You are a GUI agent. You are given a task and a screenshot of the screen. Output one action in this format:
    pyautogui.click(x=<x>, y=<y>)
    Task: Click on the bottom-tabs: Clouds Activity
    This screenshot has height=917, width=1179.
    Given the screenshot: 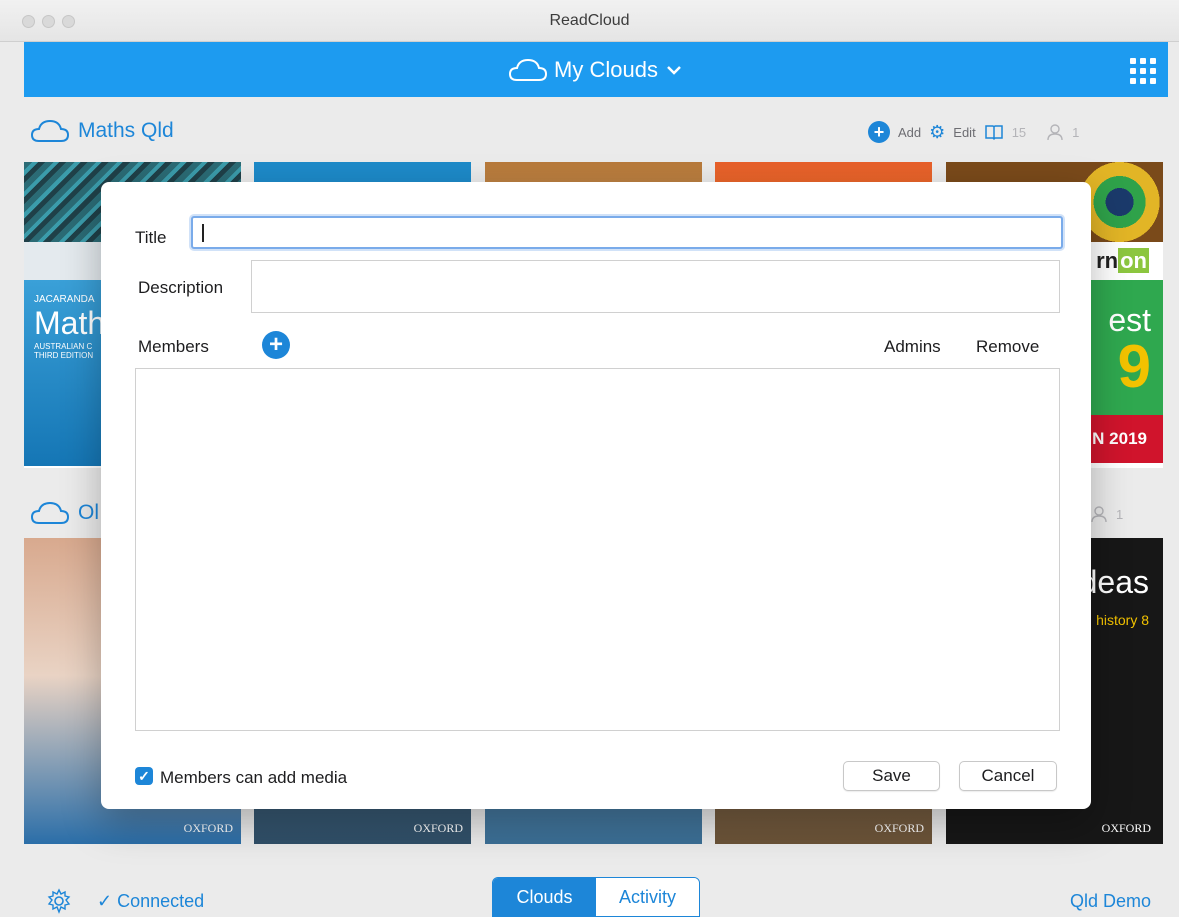 What is the action you would take?
    pyautogui.click(x=596, y=897)
    